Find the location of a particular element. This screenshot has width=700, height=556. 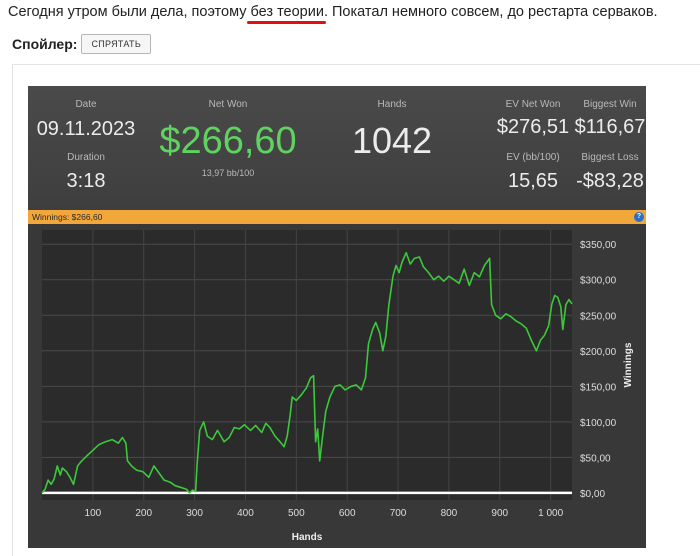

biggest-win-value: $116,67 is located at coordinates (610, 127).